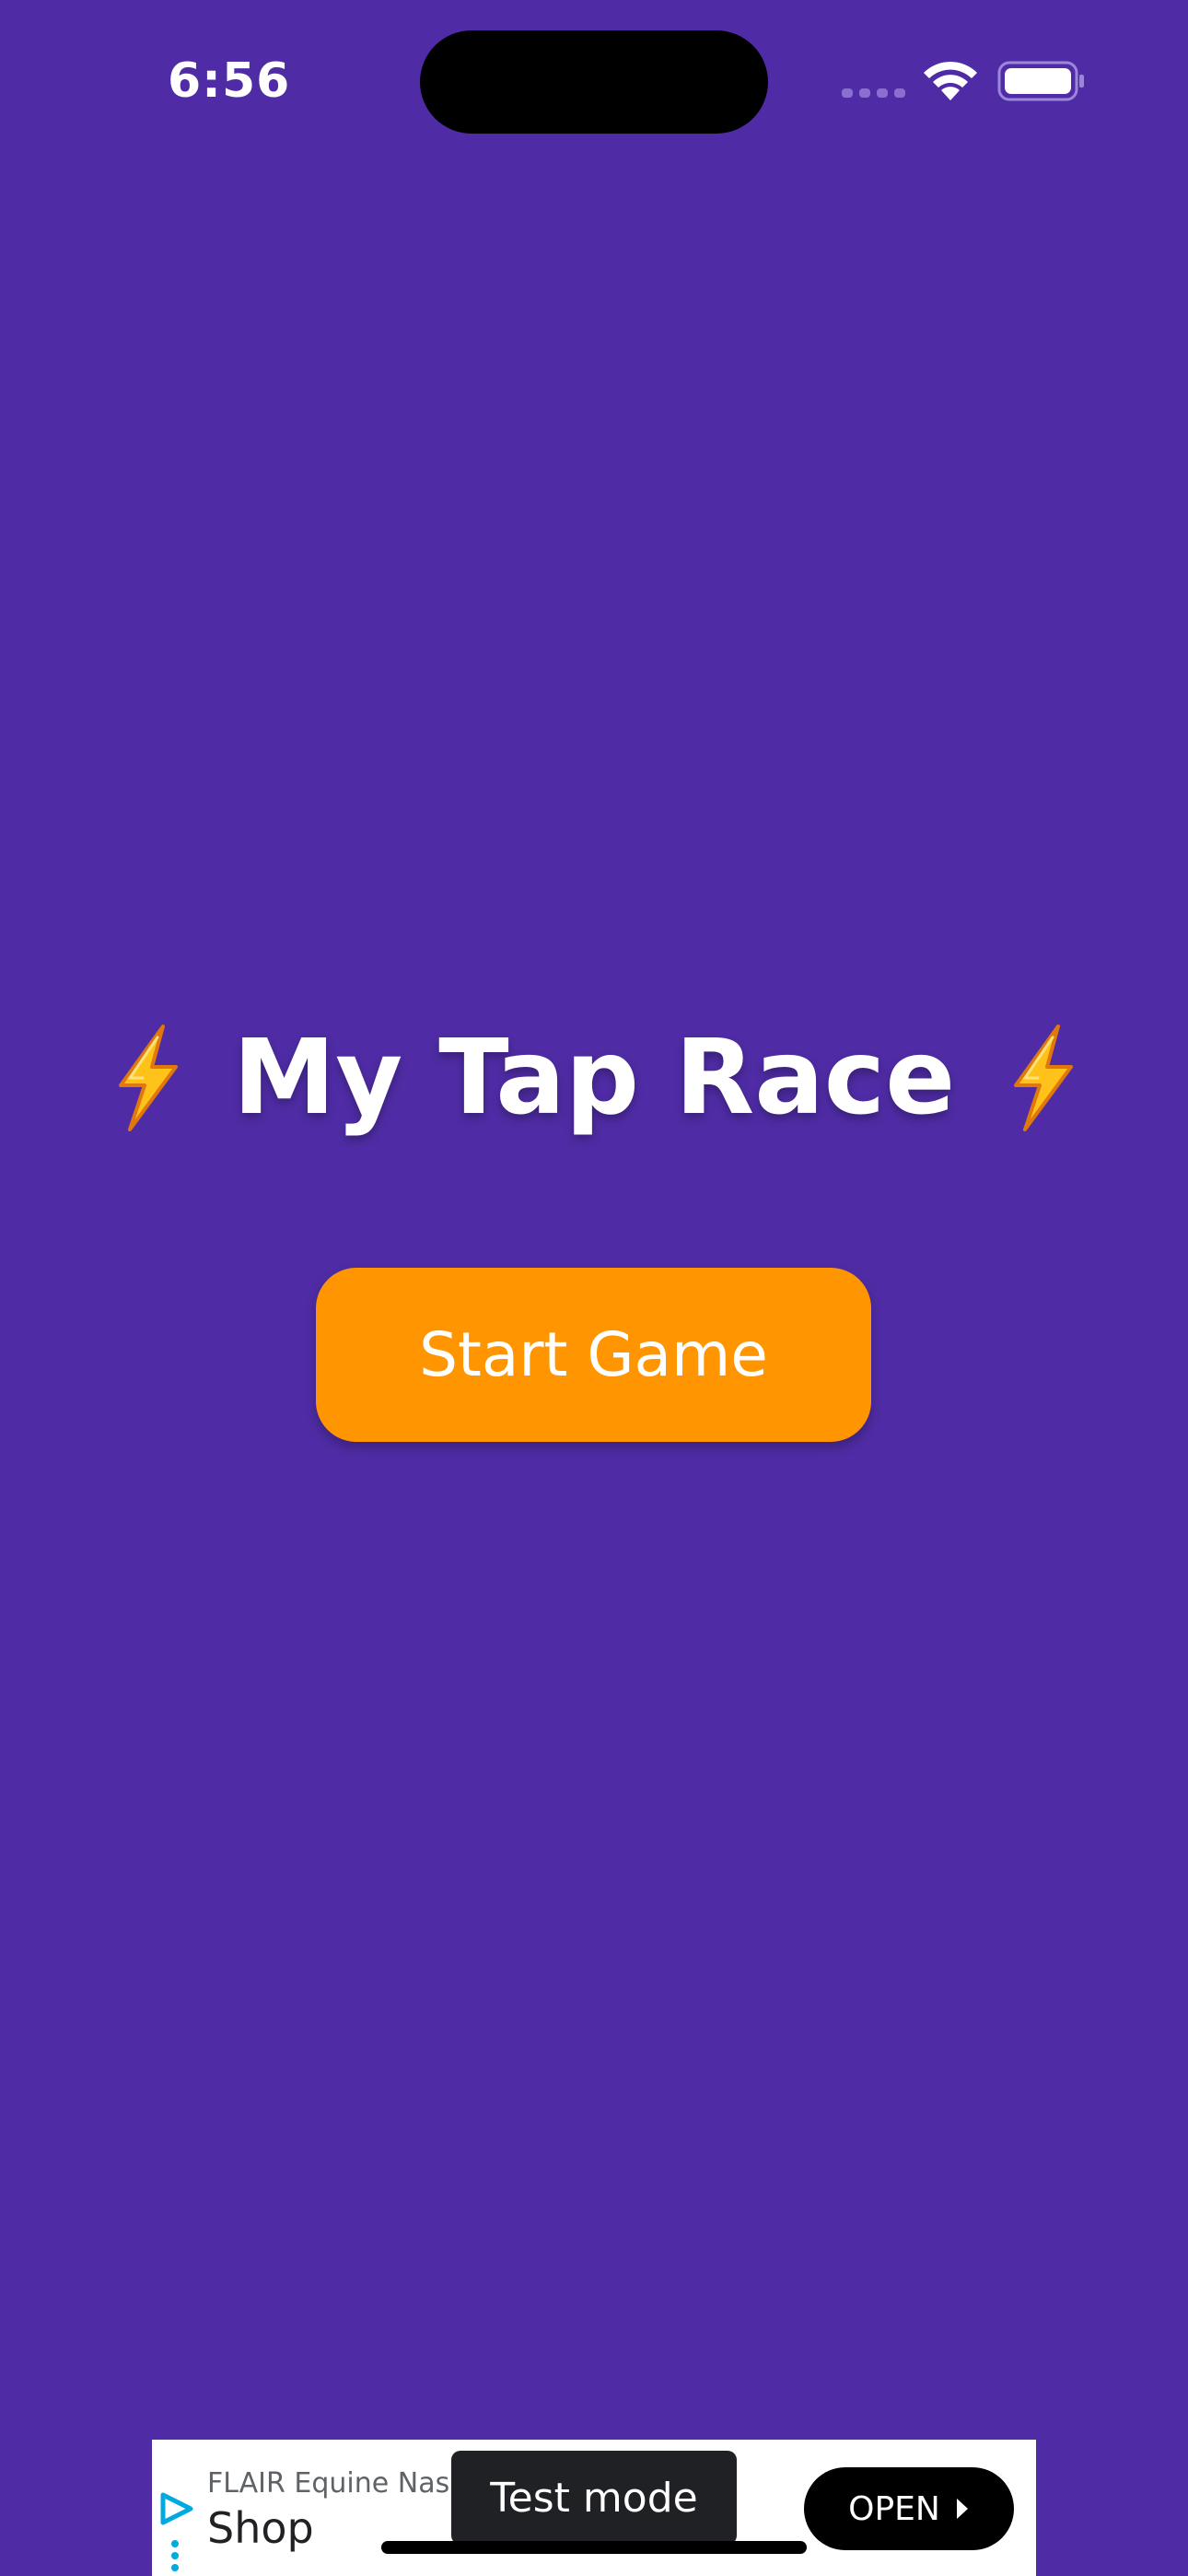 This screenshot has width=1188, height=2576. I want to click on start-game-button: Start Game, so click(593, 1355).